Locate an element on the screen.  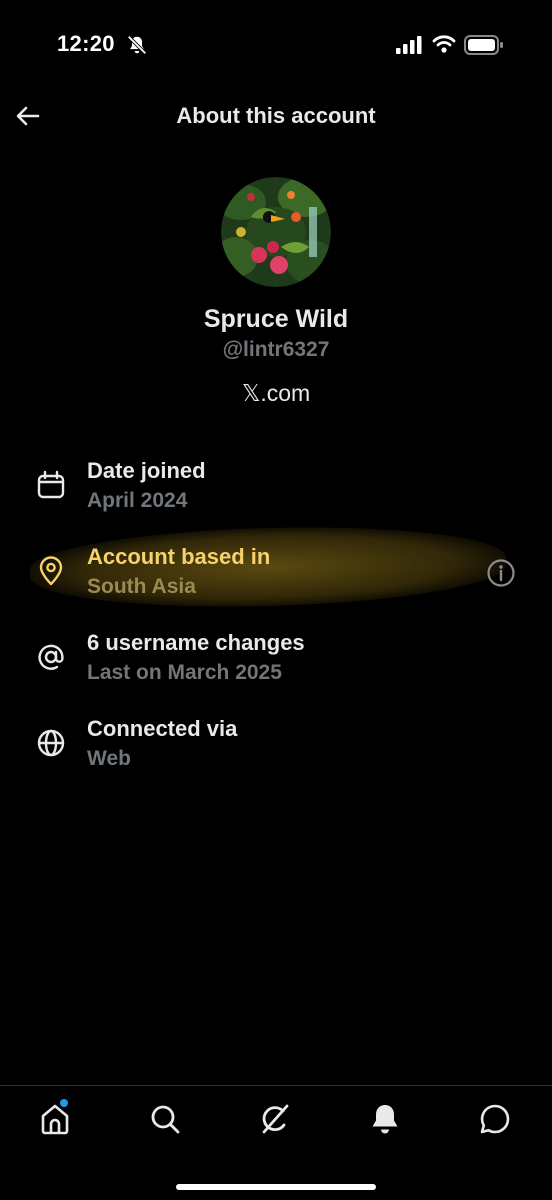
notifications-icon is located at coordinates (385, 1119).